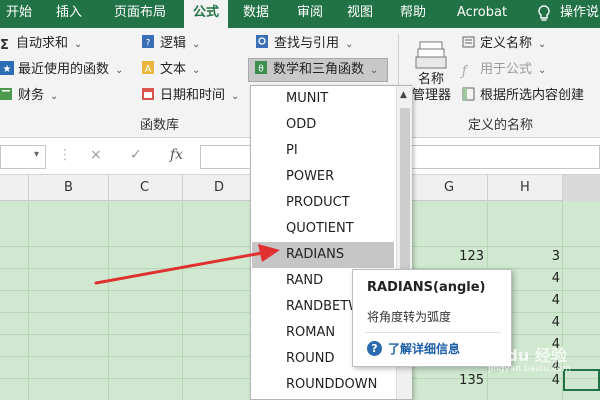 The height and width of the screenshot is (400, 600). Describe the element at coordinates (19, 14) in the screenshot. I see `tab-home: 开始` at that location.